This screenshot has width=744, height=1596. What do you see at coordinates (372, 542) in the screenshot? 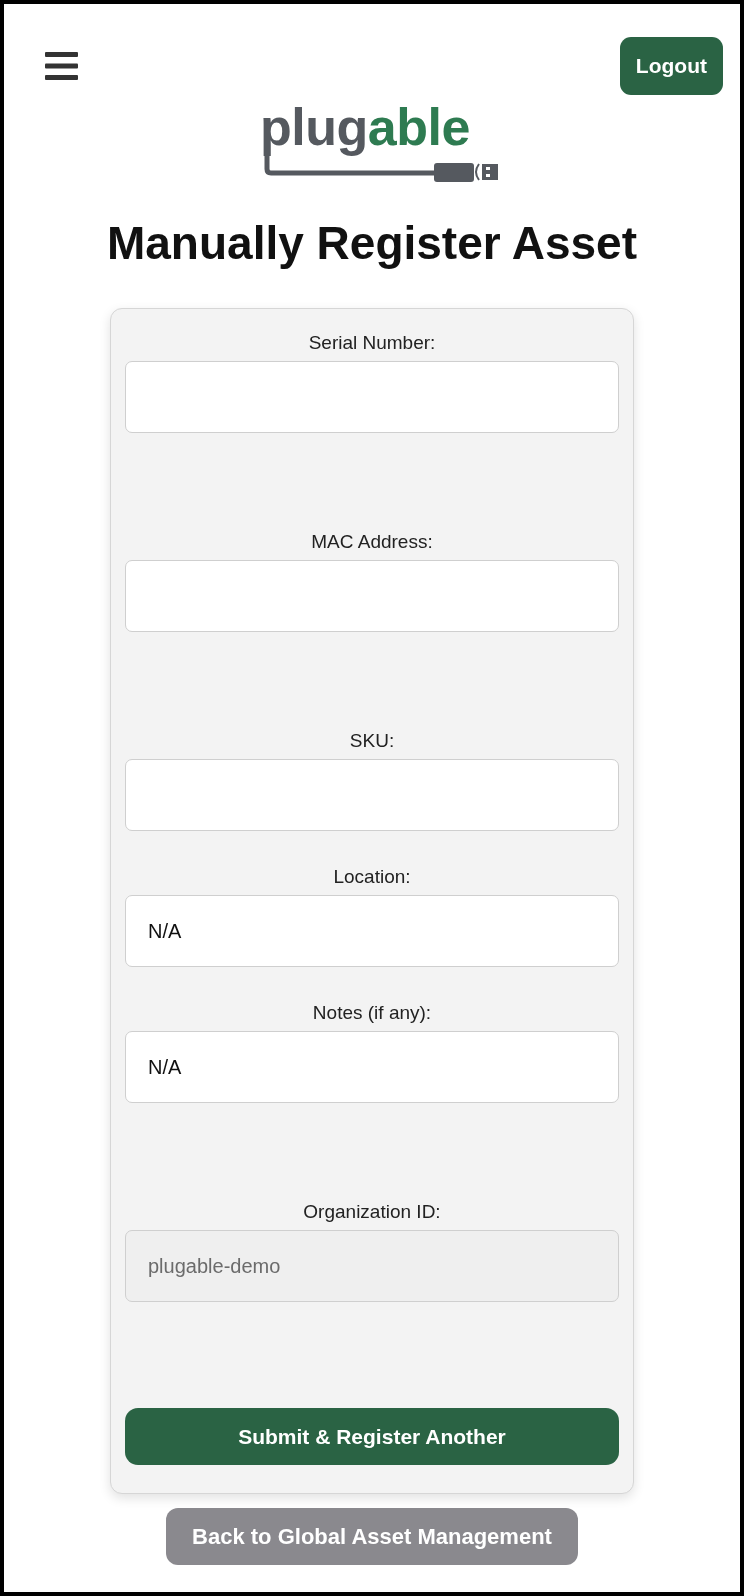
I see `field-label: MAC Address:` at bounding box center [372, 542].